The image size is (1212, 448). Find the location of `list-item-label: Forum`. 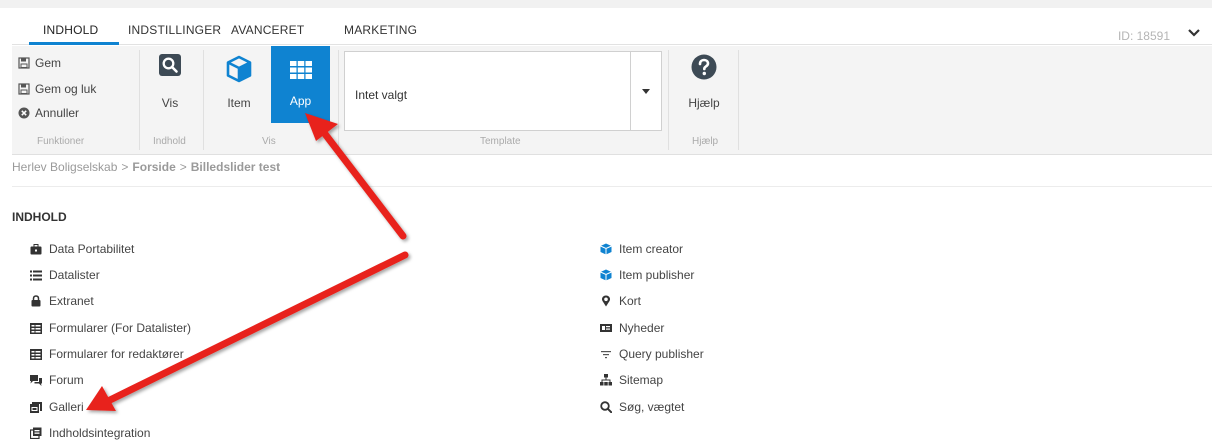

list-item-label: Forum is located at coordinates (66, 380).